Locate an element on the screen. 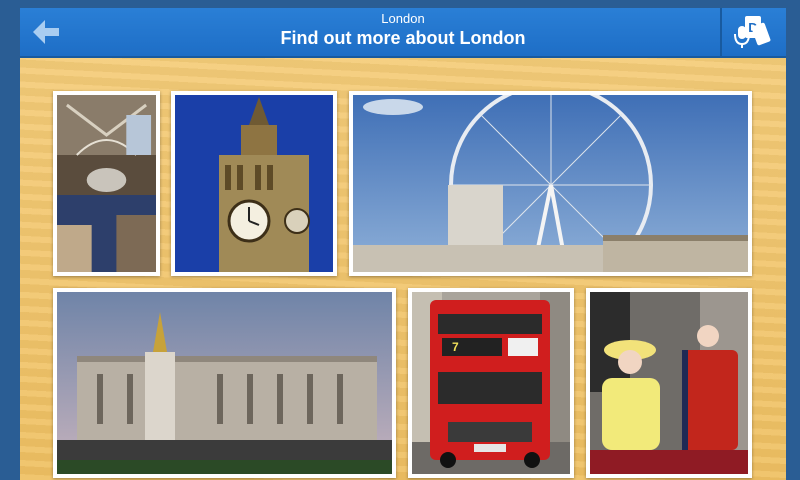 This screenshot has height=480, width=800. photo-red-bus: 7 is located at coordinates (491, 383).